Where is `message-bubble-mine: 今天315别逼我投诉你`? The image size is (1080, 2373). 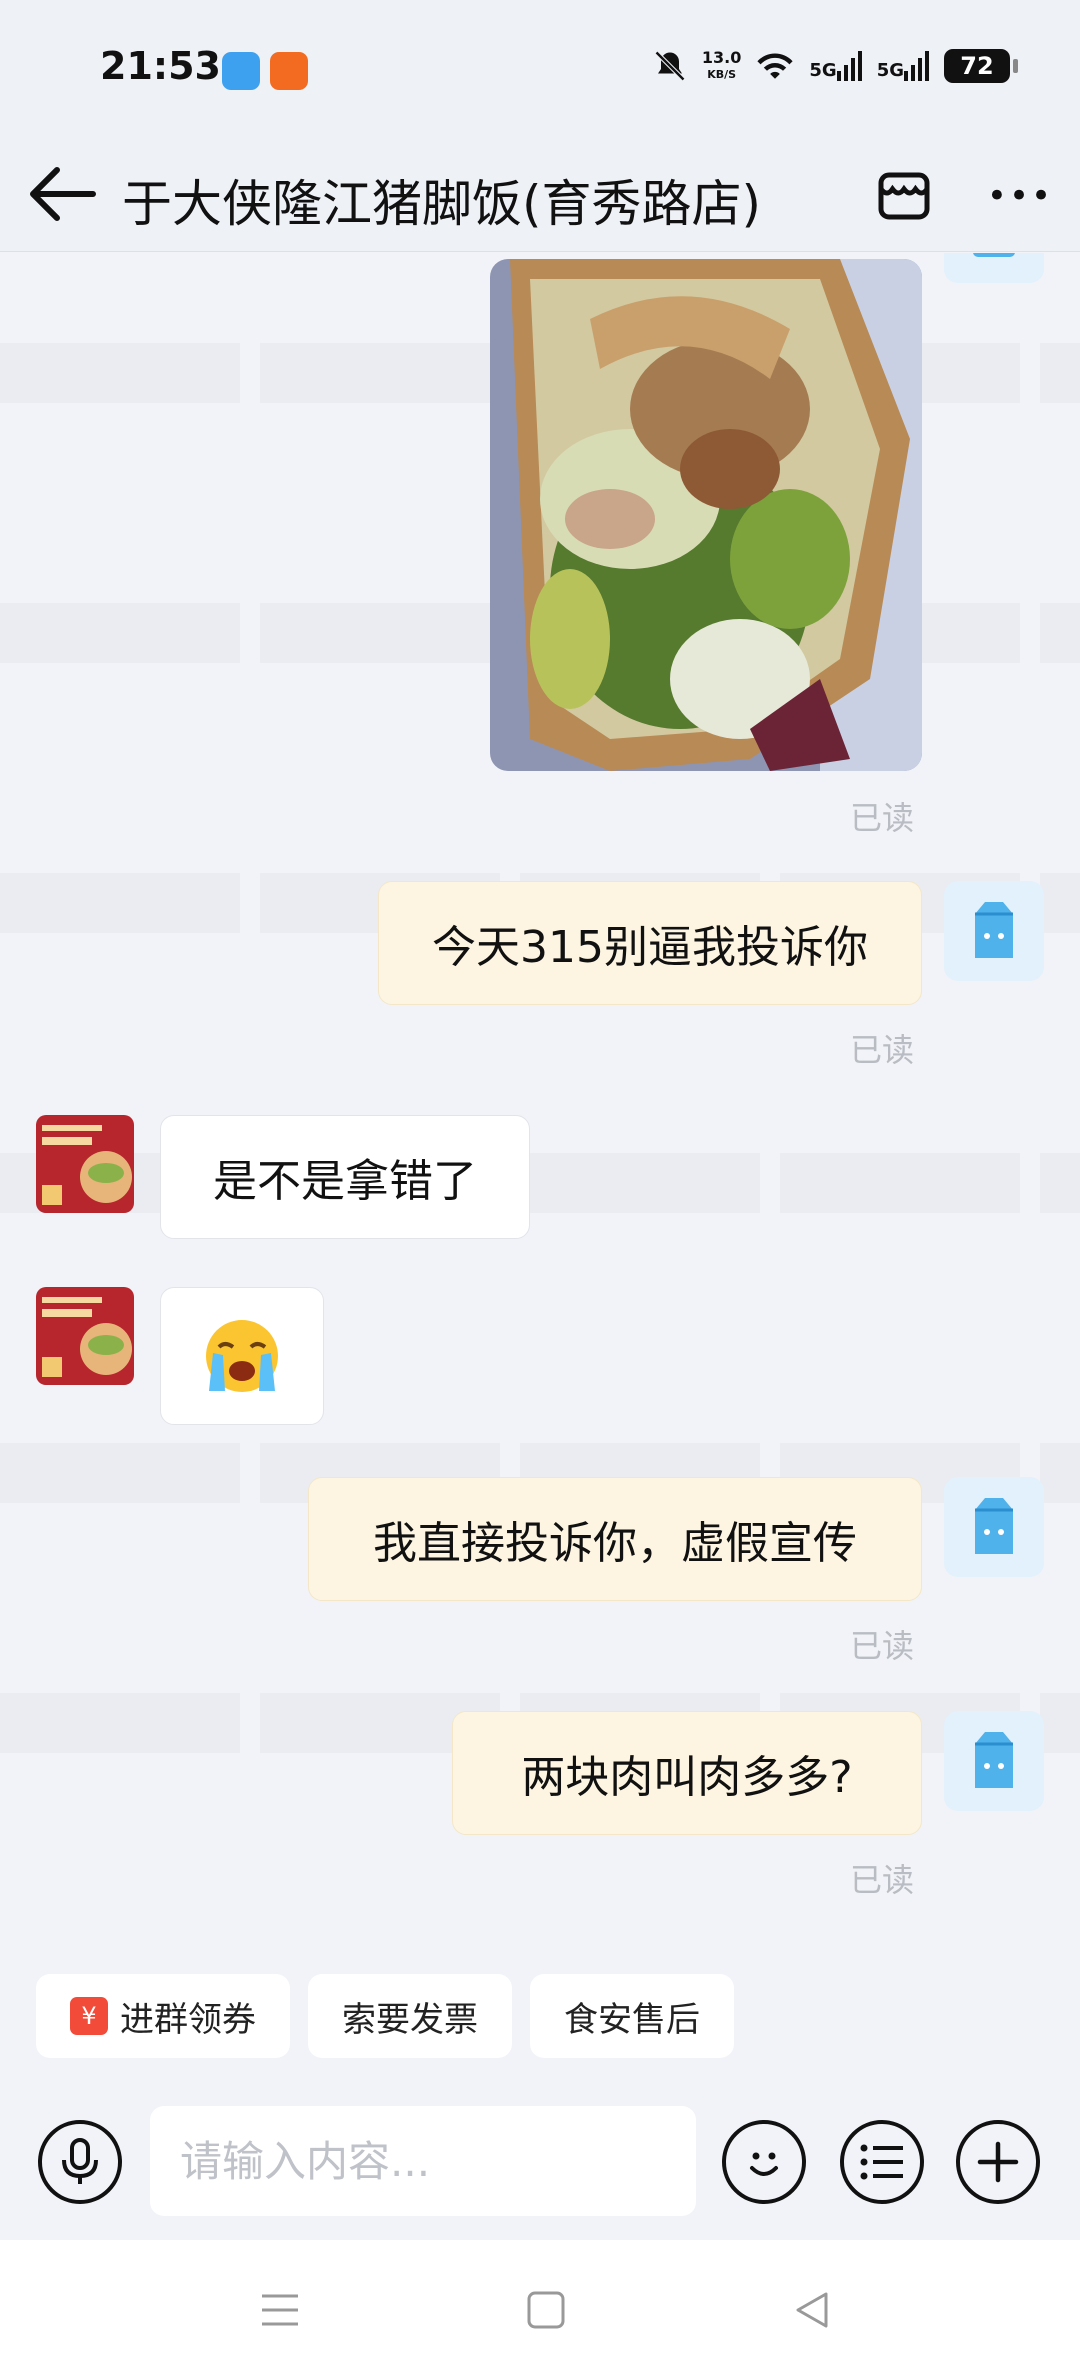 message-bubble-mine: 今天315别逼我投诉你 is located at coordinates (650, 943).